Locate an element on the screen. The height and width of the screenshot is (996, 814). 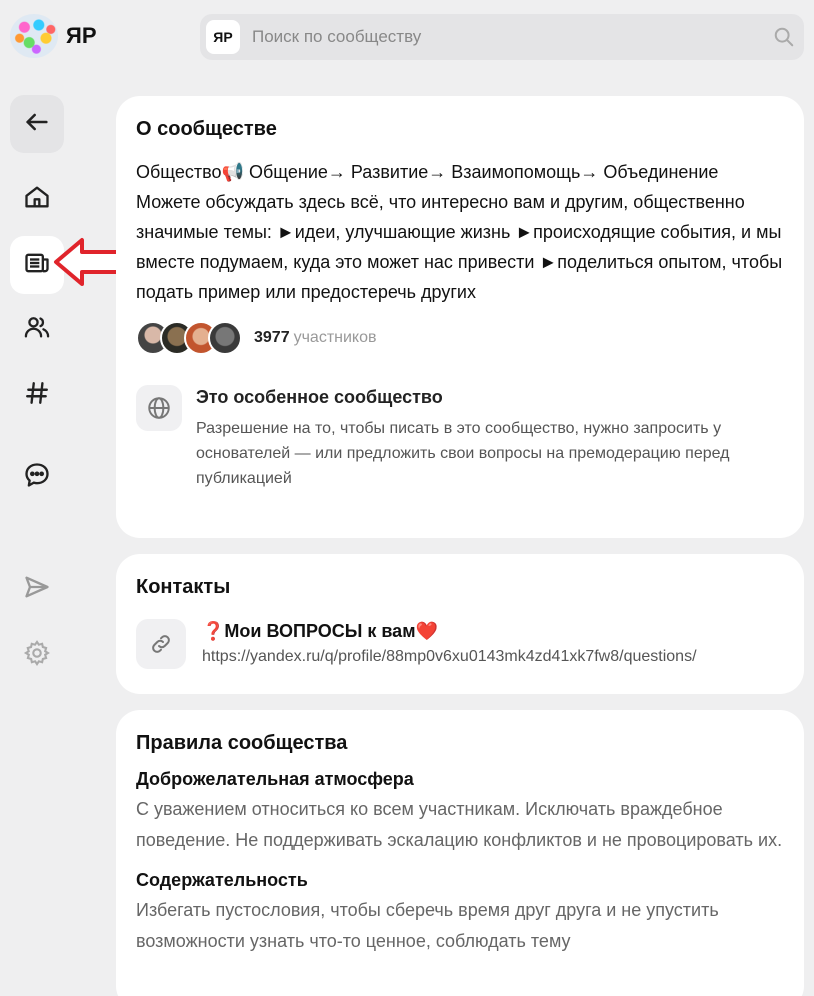
contact-title: ❓Мои ВОПРОСЫ к вам❤️ is located at coordinates (320, 631).